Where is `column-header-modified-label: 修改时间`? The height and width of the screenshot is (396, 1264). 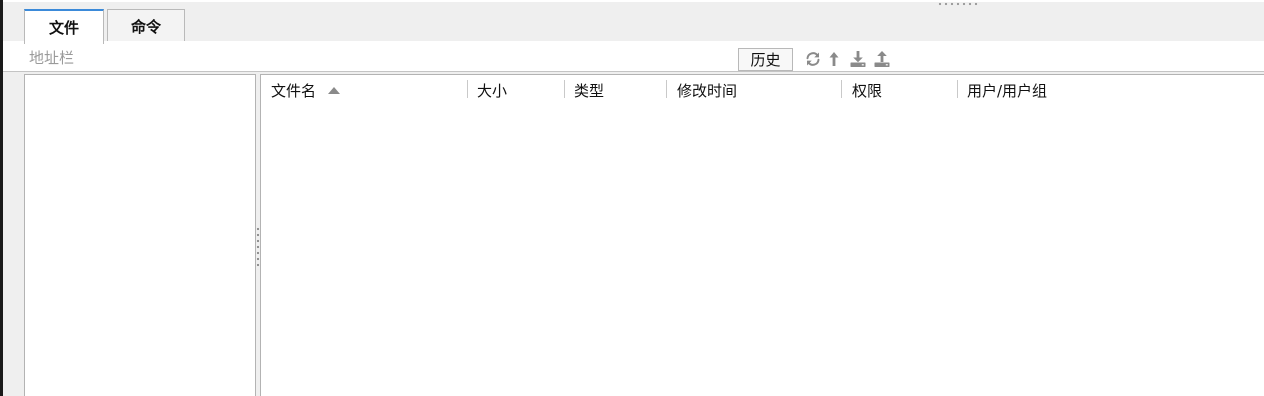
column-header-modified-label: 修改时间 is located at coordinates (707, 90).